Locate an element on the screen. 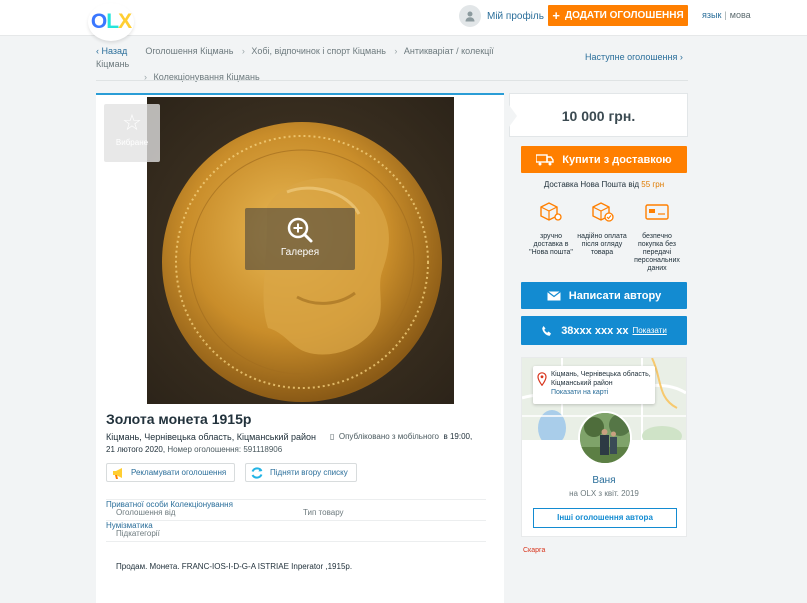 Image resolution: width=807 pixels, height=603 pixels. envelope-icon is located at coordinates (553, 295).